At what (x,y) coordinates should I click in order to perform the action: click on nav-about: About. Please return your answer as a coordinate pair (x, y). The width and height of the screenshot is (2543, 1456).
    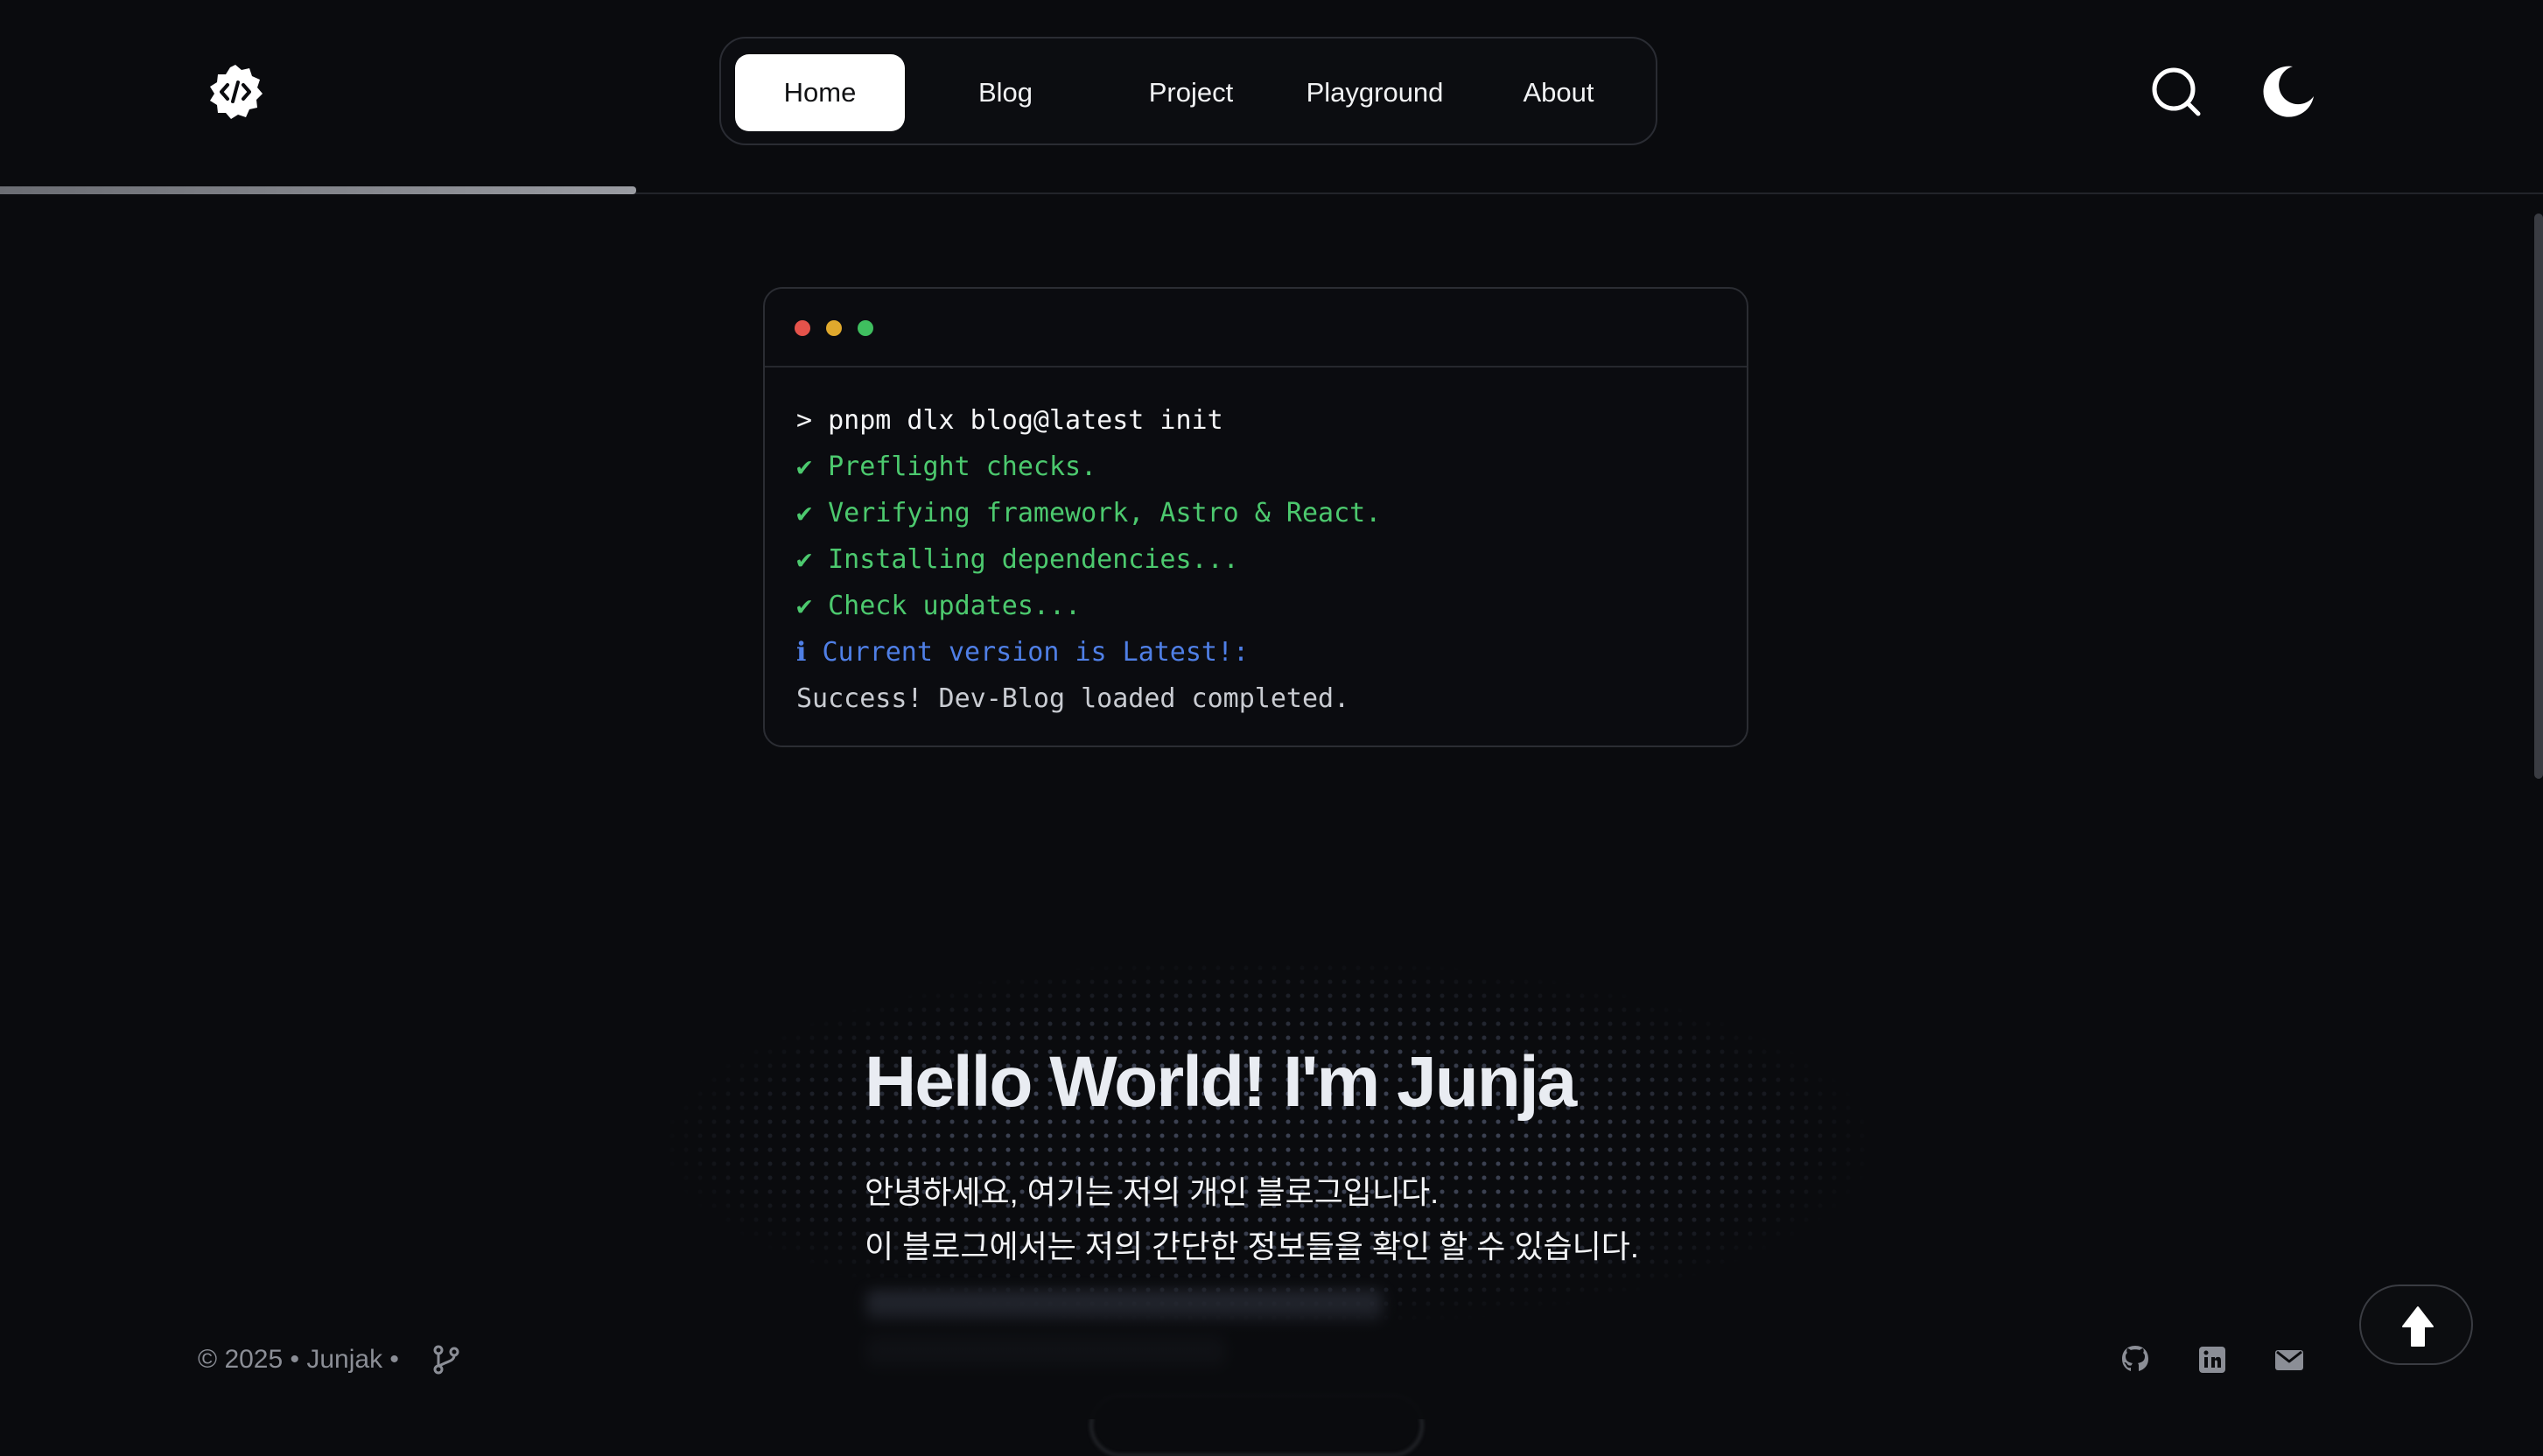
    Looking at the image, I should click on (1558, 92).